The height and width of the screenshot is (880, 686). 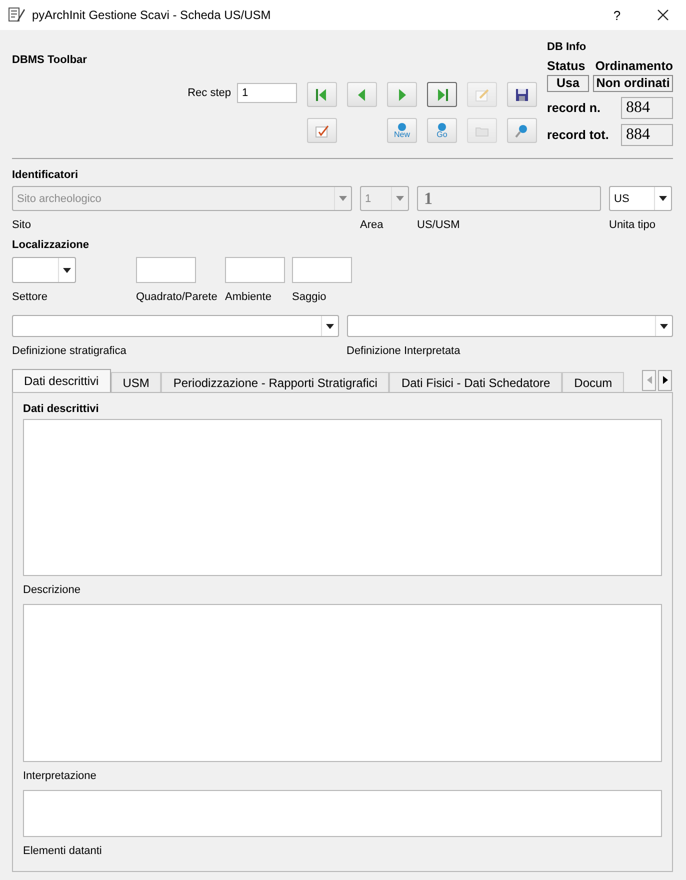 What do you see at coordinates (63, 851) in the screenshot?
I see `field-label: Elementi datanti` at bounding box center [63, 851].